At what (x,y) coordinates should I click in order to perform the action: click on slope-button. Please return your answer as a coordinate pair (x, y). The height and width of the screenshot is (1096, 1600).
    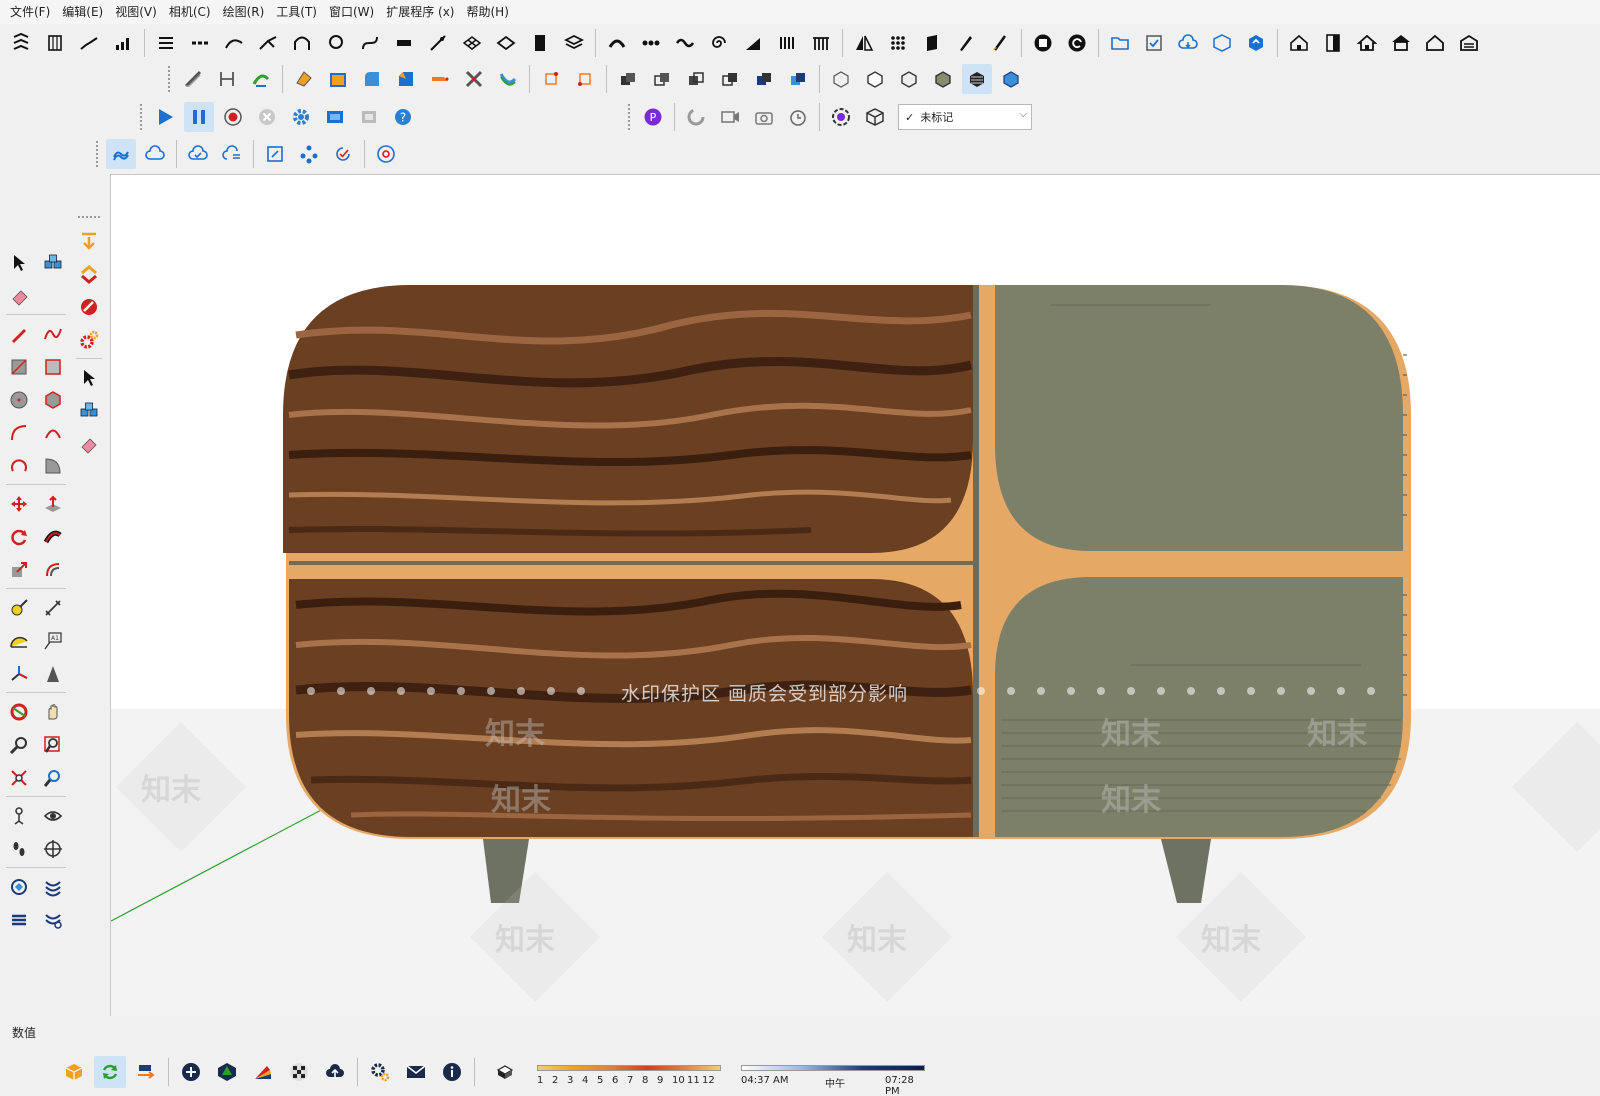
    Looking at the image, I should click on (753, 43).